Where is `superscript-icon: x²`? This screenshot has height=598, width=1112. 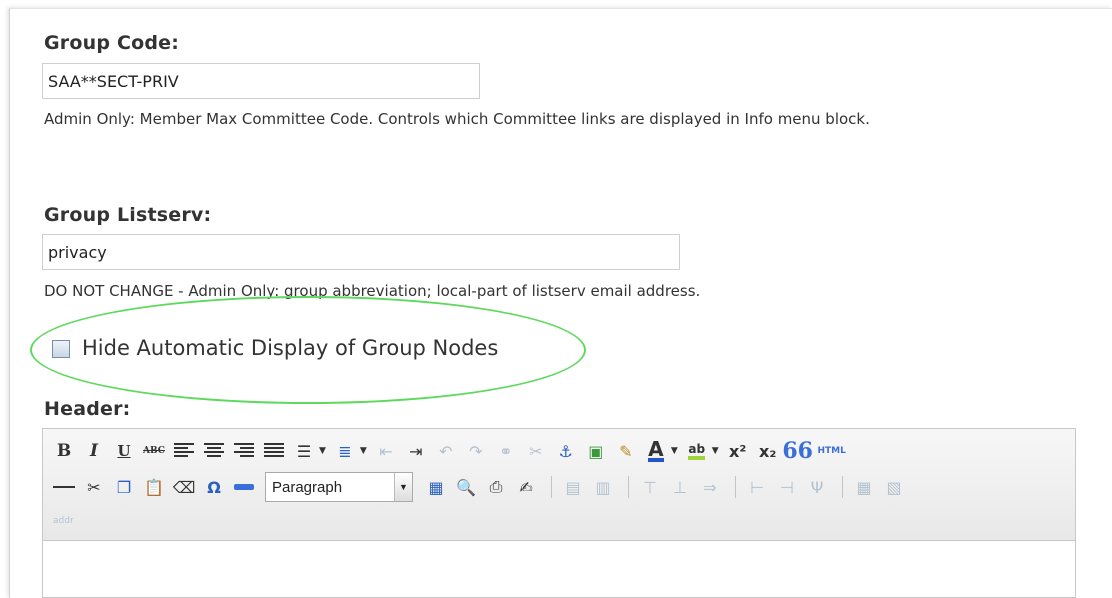 superscript-icon: x² is located at coordinates (738, 451).